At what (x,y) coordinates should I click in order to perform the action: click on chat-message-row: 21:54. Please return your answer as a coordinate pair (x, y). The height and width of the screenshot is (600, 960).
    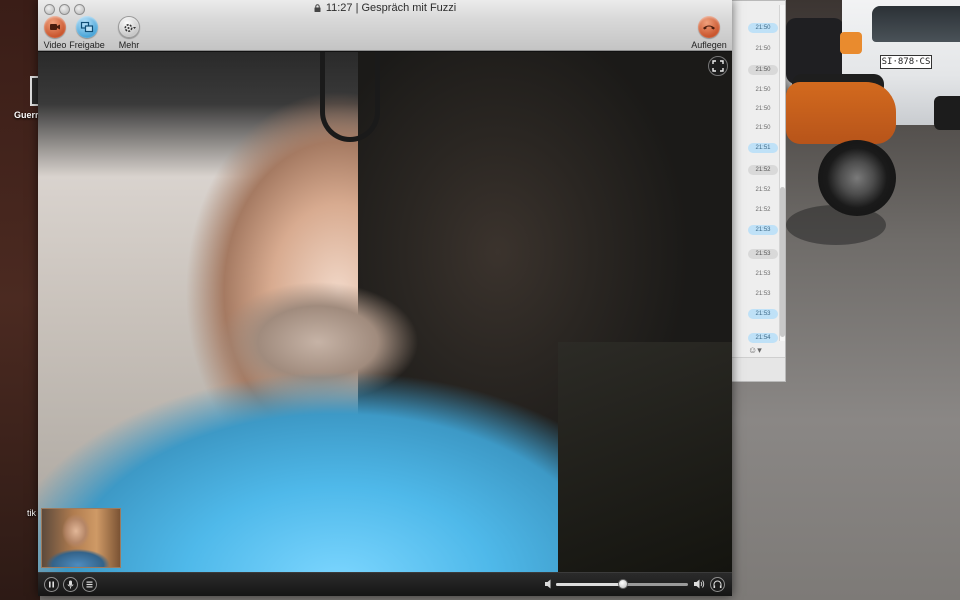
    Looking at the image, I should click on (756, 338).